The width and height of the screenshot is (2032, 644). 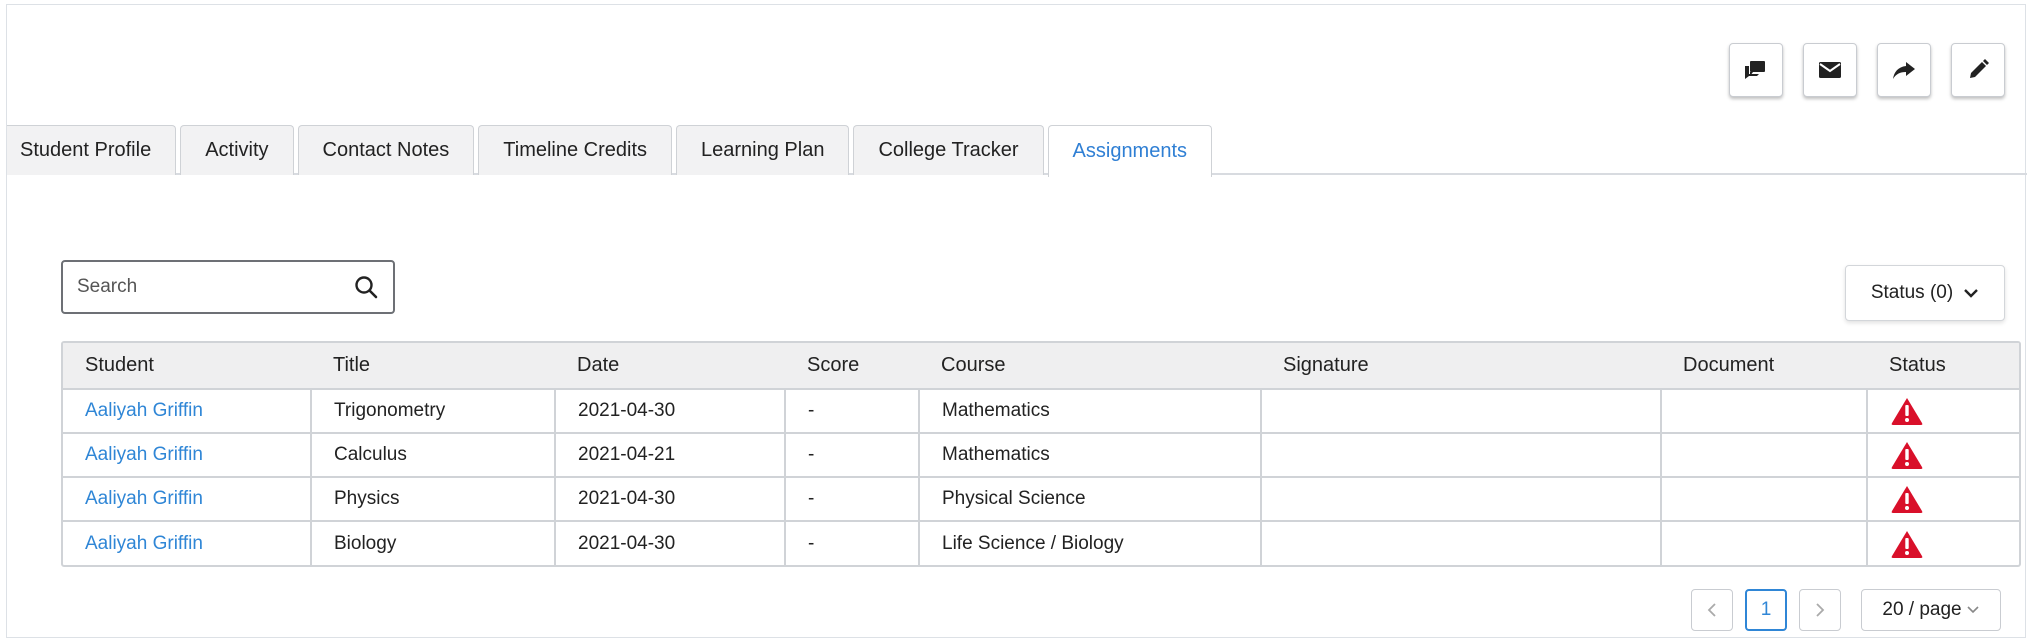 I want to click on tab-activity: Activity, so click(x=237, y=150).